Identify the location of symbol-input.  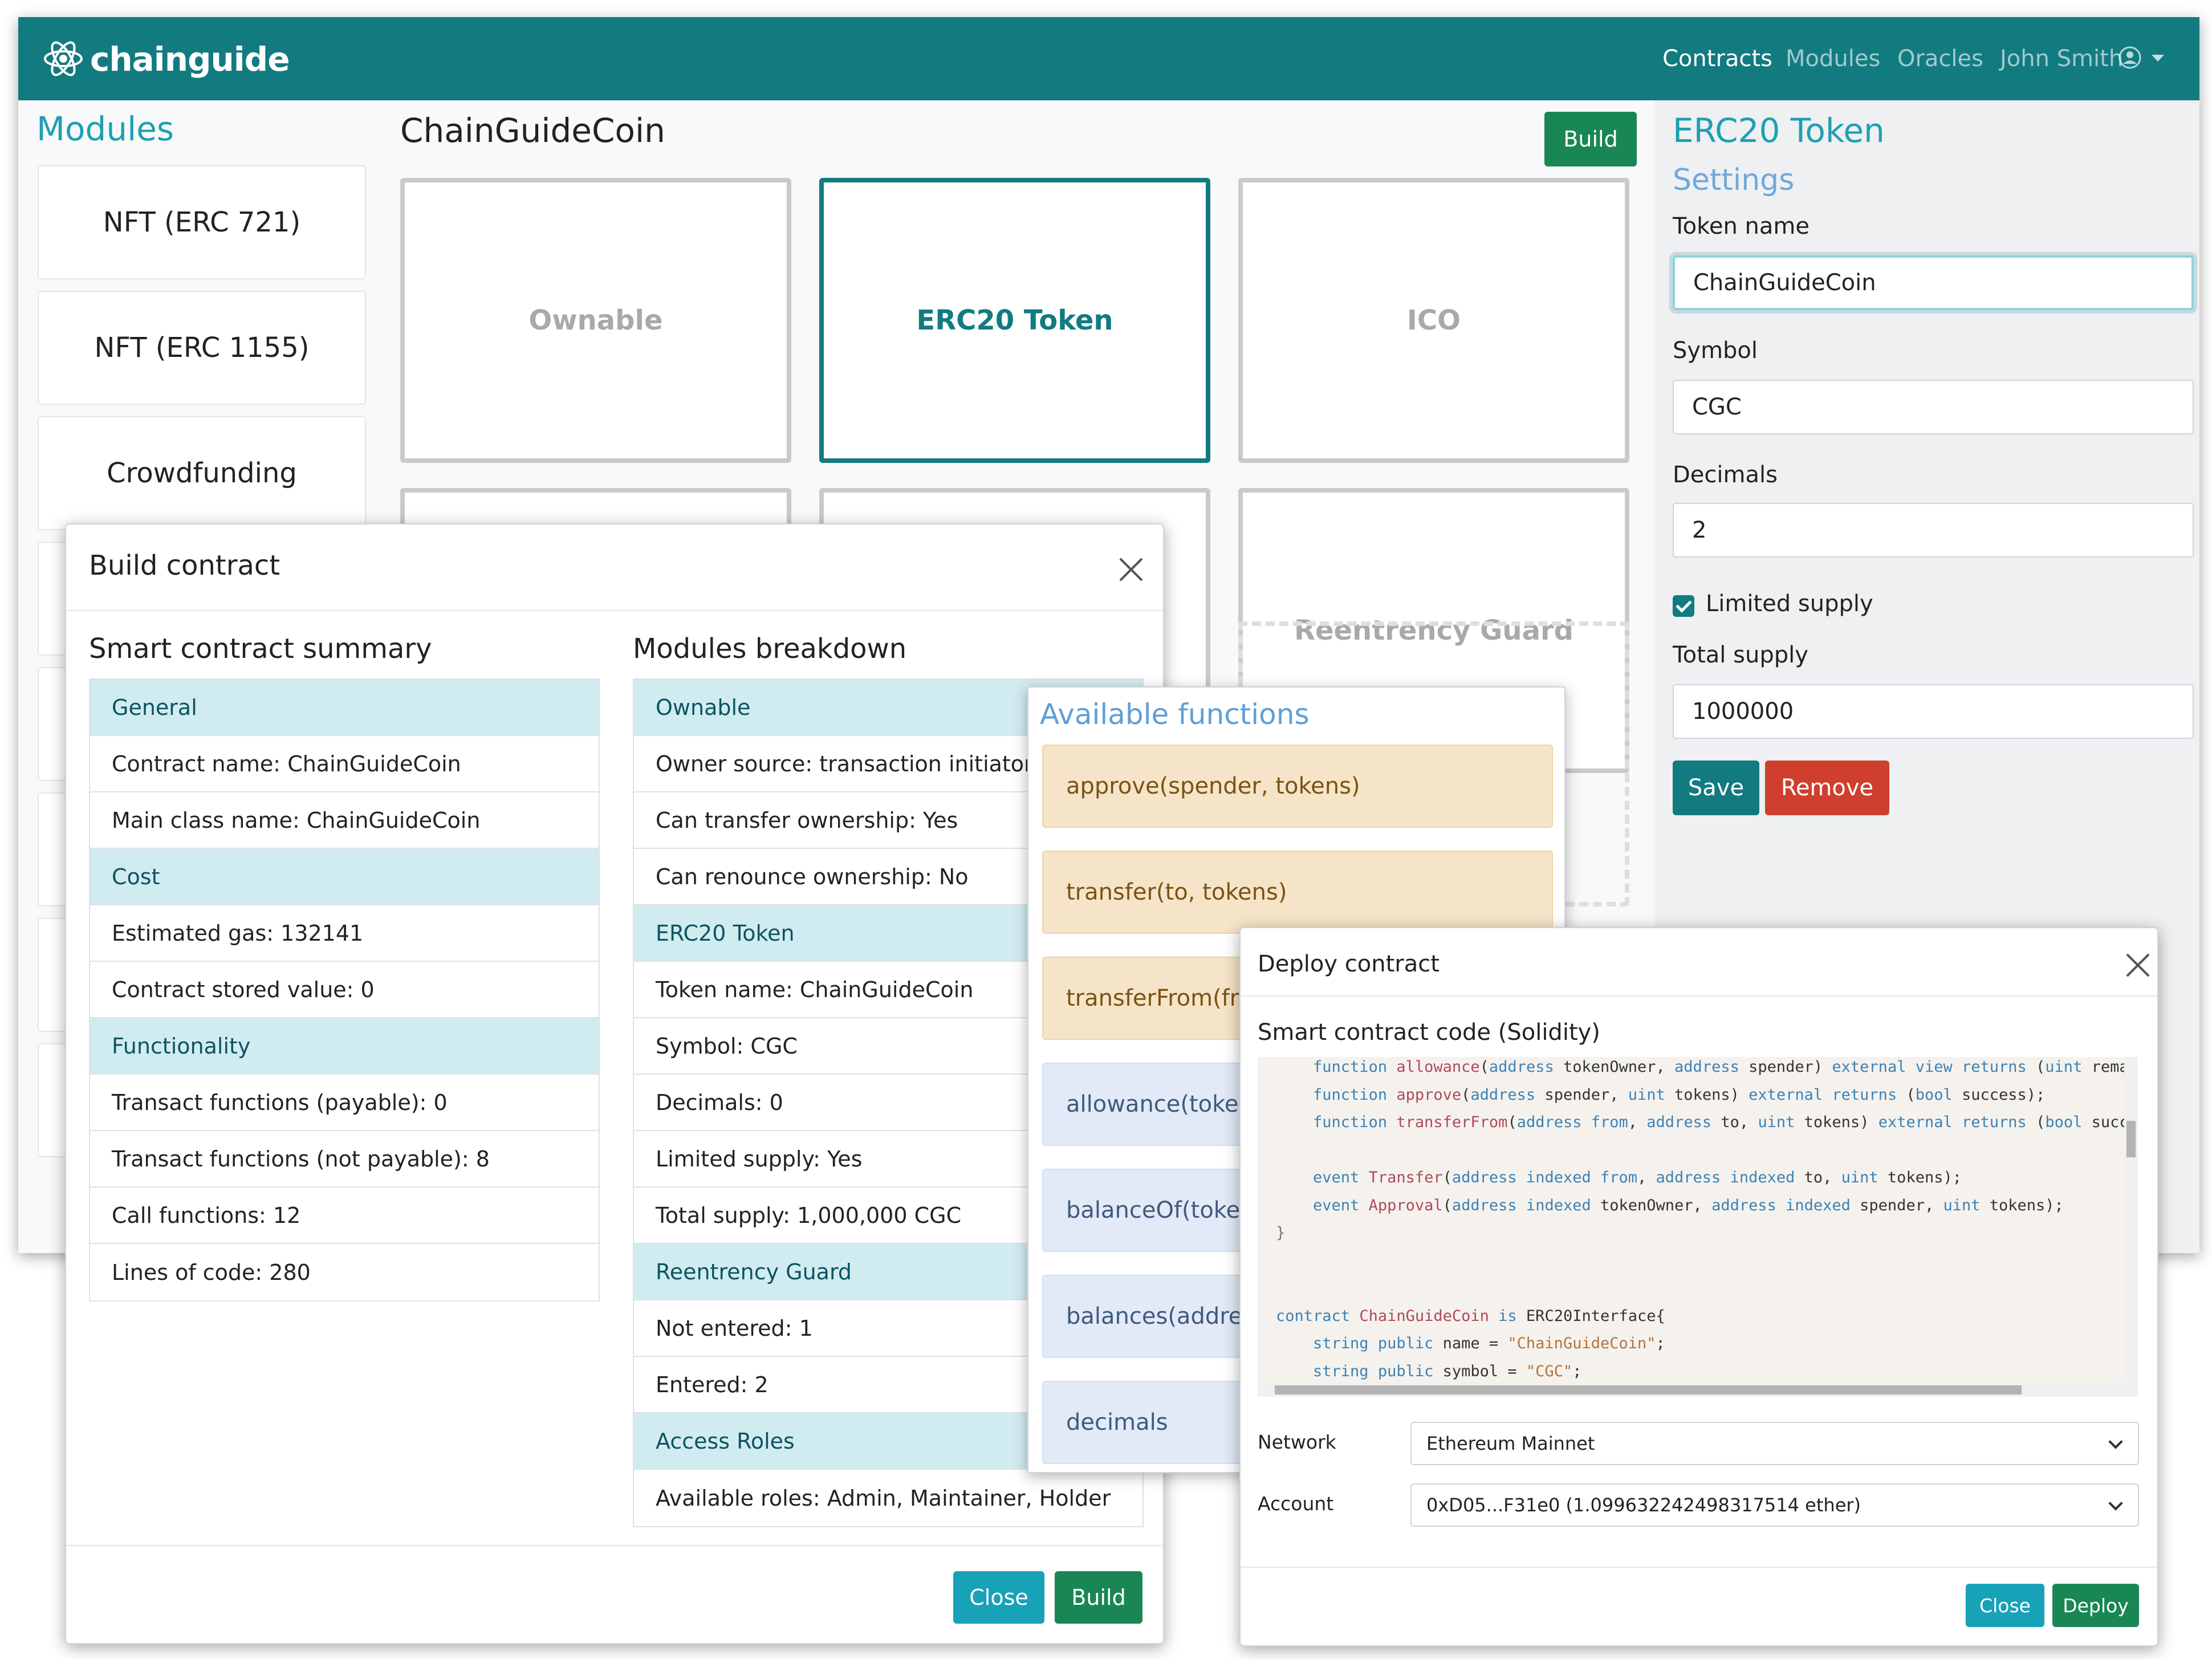
(1933, 407).